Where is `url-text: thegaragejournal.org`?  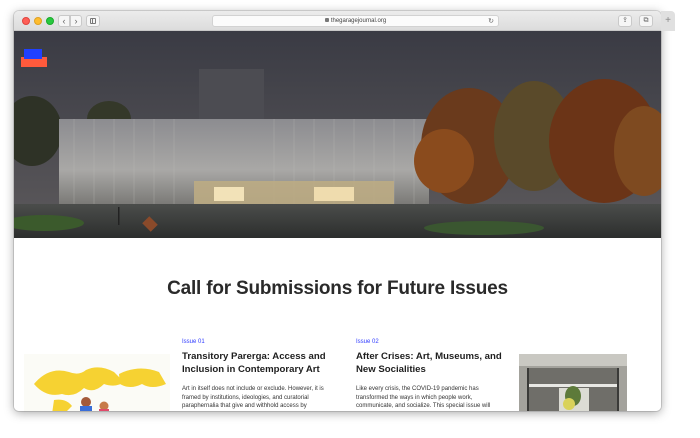
url-text: thegaragejournal.org is located at coordinates (358, 21).